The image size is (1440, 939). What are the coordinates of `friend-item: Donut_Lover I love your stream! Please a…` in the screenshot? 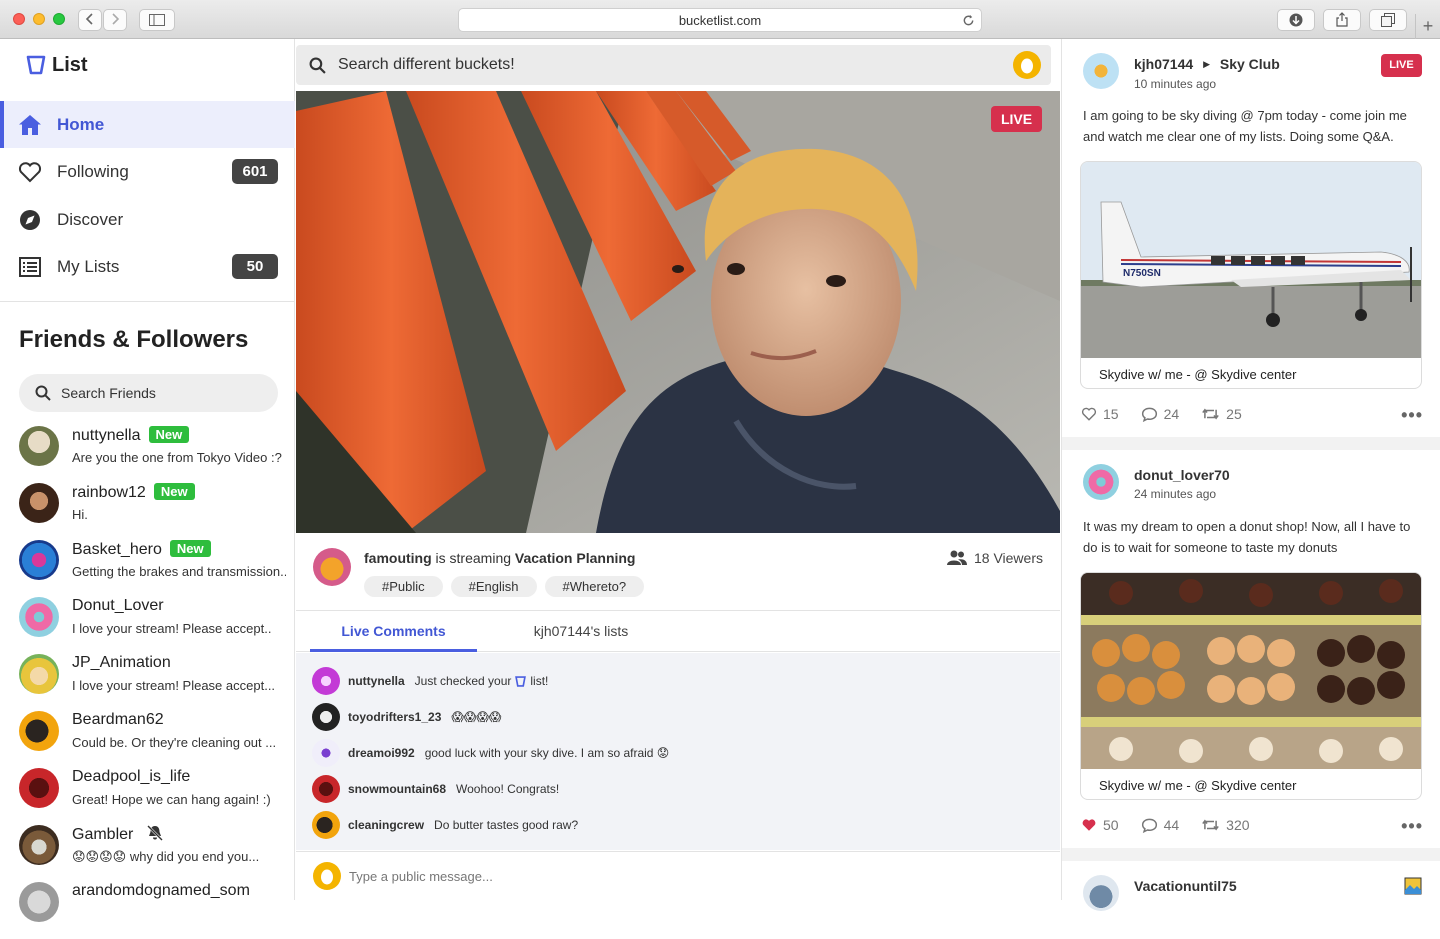 It's located at (147, 625).